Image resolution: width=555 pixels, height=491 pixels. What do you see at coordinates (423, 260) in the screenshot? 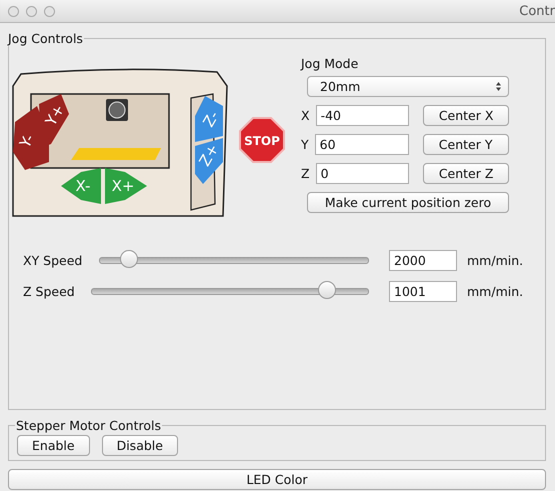
I see `speed-field: 2000` at bounding box center [423, 260].